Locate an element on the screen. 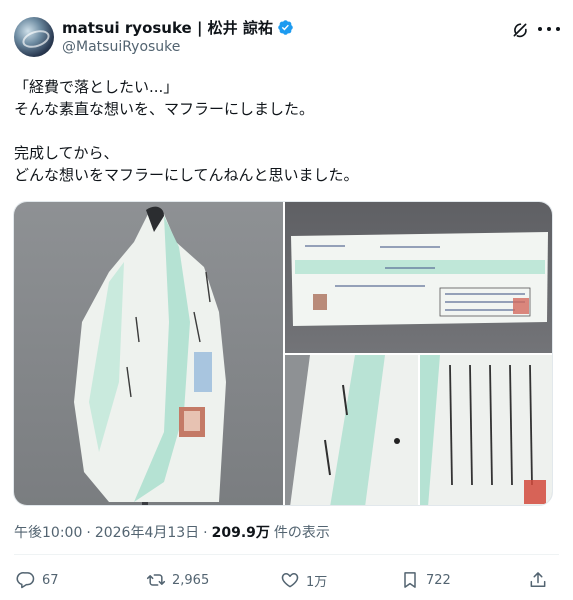 The height and width of the screenshot is (600, 573). avatar is located at coordinates (34, 37).